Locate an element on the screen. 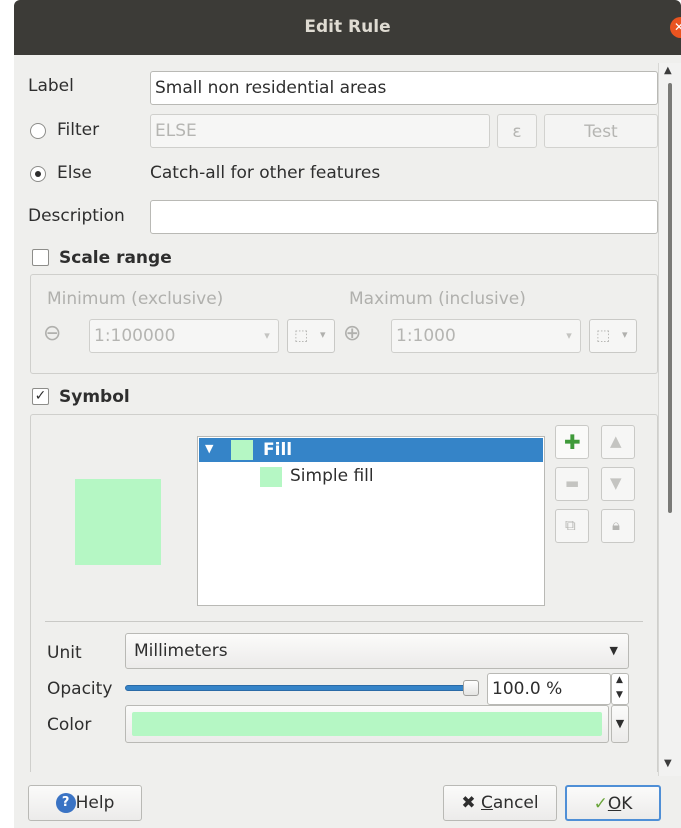 Image resolution: width=681 pixels, height=828 pixels. ok-mnemonic: O is located at coordinates (614, 804).